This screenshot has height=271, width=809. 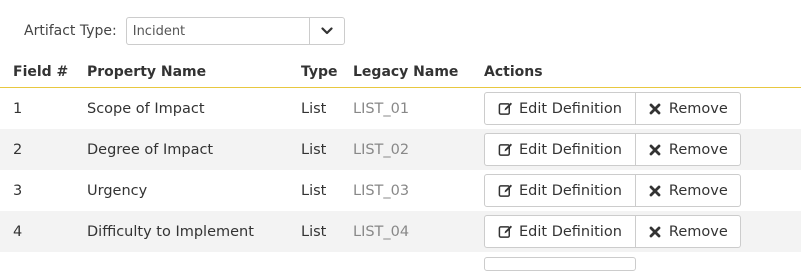 What do you see at coordinates (636, 72) in the screenshot?
I see `header-actions: Actions` at bounding box center [636, 72].